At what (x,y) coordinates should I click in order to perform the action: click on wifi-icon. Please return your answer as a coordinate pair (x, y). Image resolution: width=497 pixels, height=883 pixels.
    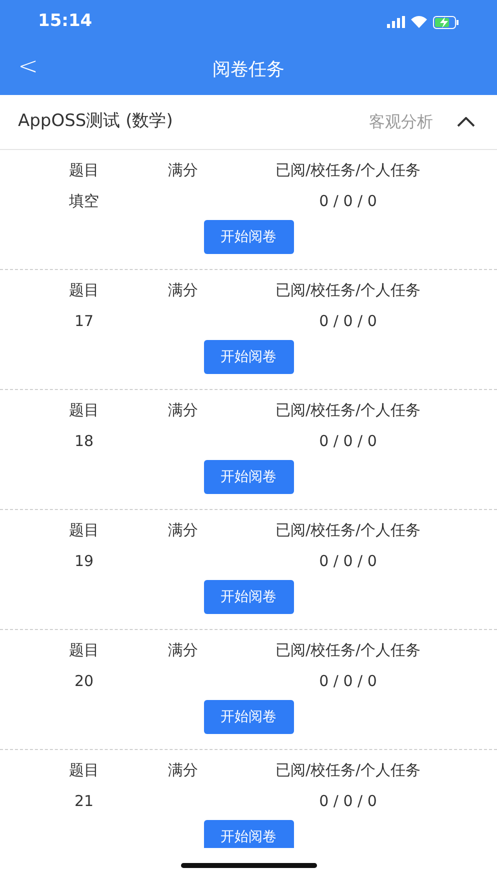
    Looking at the image, I should click on (419, 22).